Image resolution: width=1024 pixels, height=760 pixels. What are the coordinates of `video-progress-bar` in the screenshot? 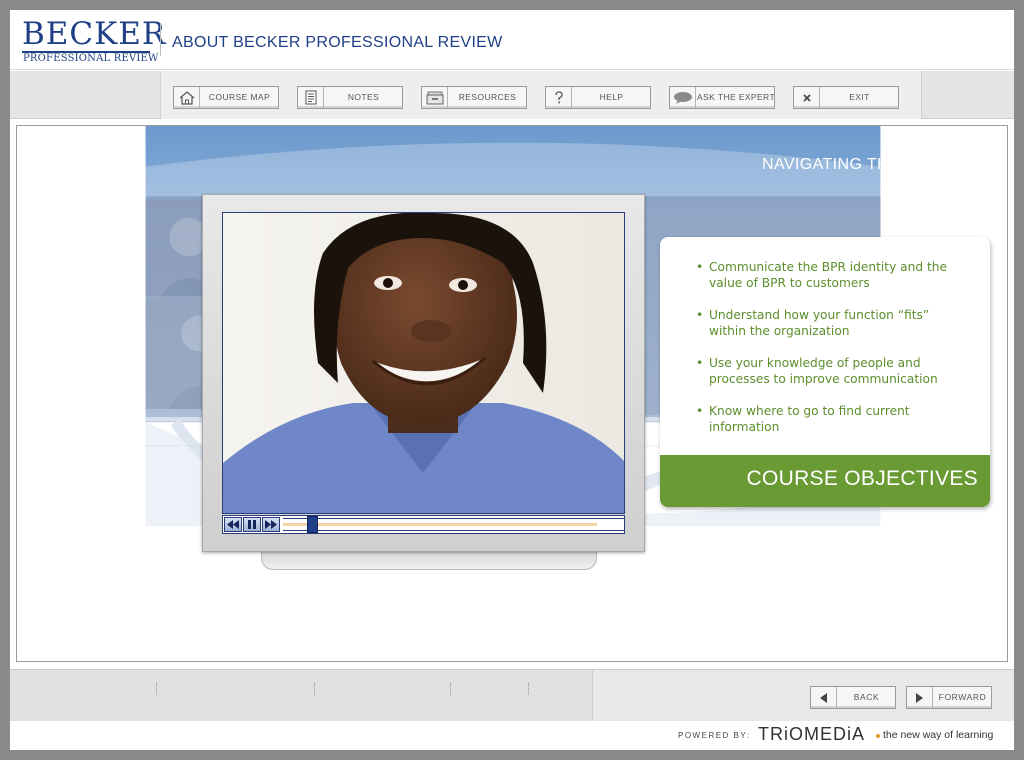 It's located at (453, 524).